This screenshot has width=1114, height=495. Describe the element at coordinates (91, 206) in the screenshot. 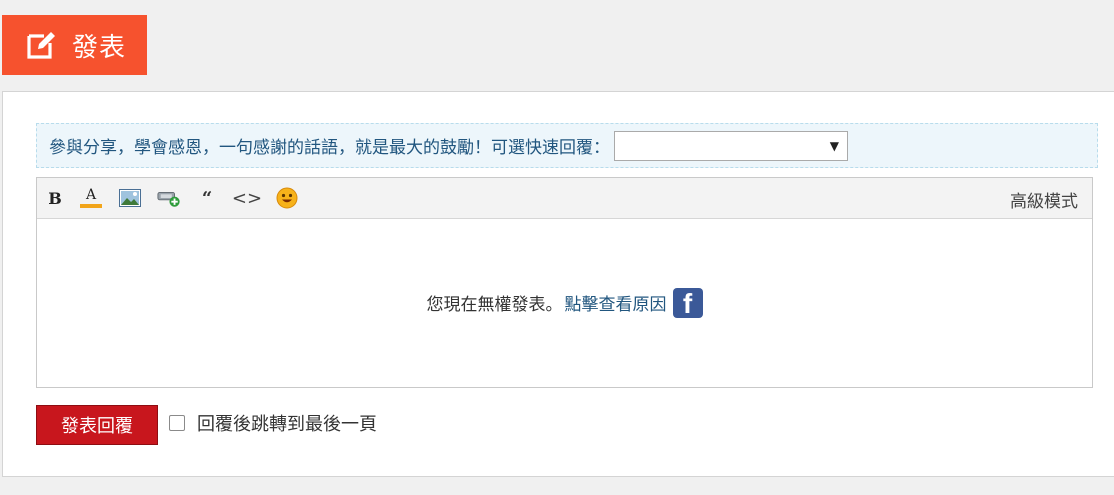

I see `font-color-bar` at that location.